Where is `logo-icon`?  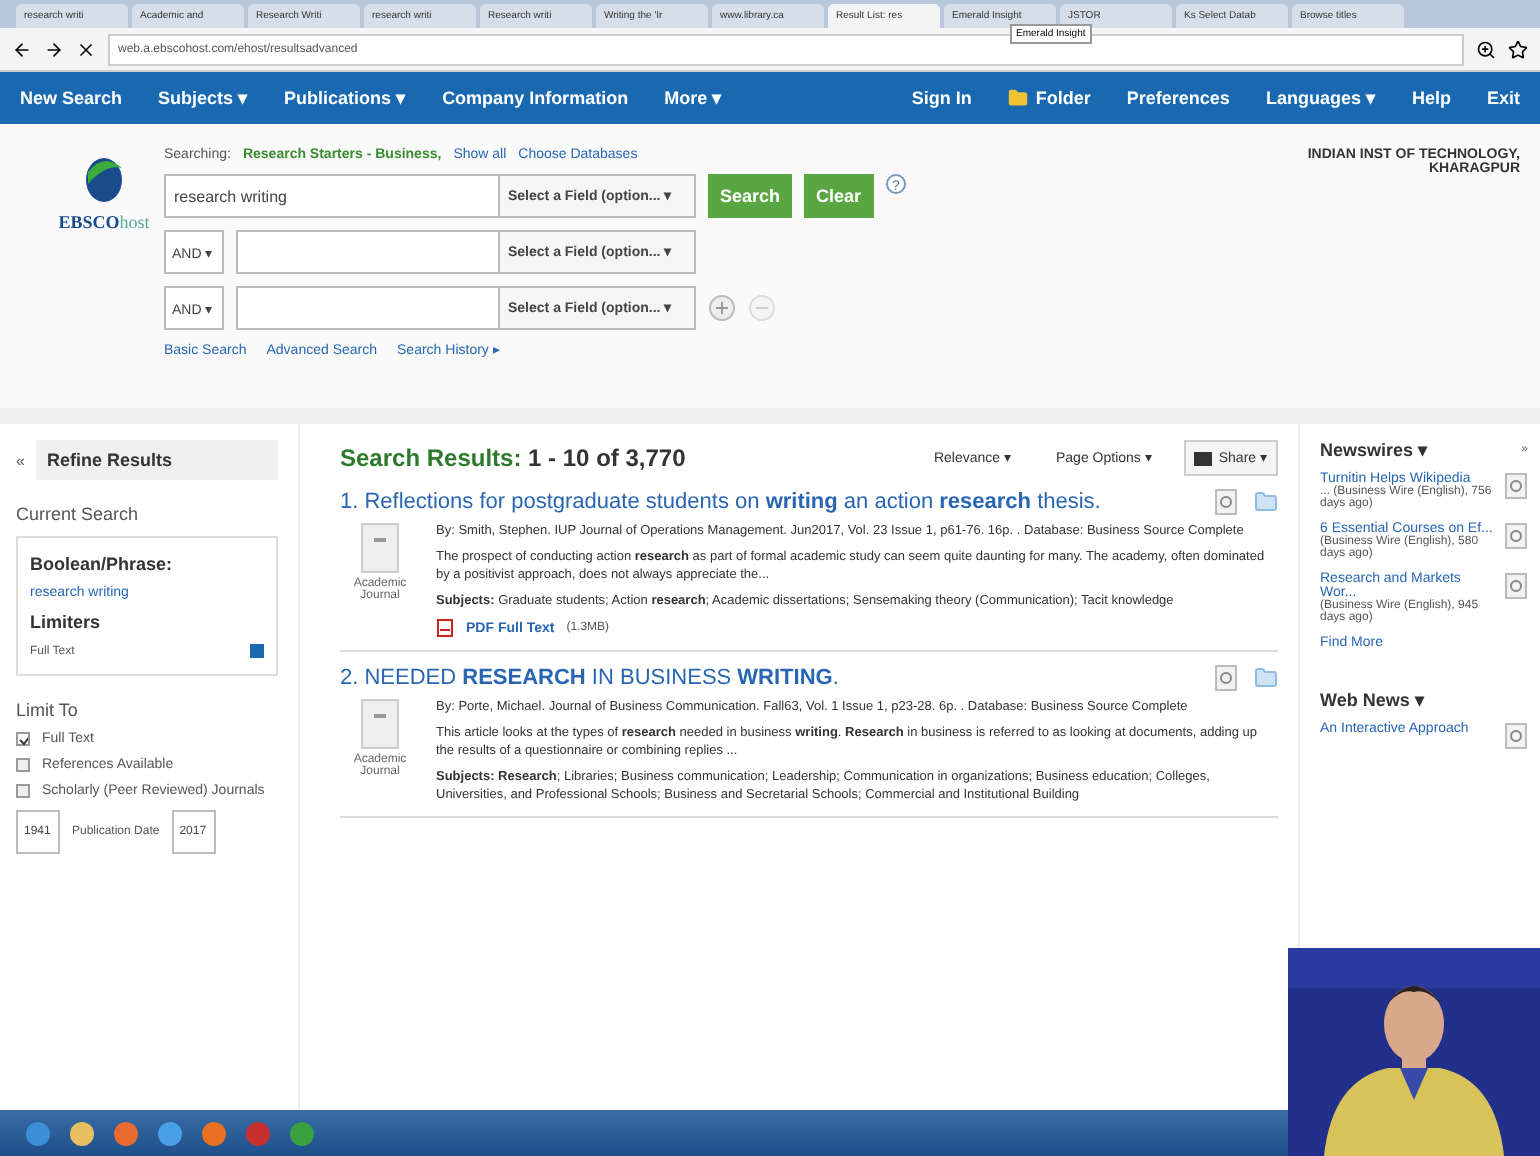
logo-icon is located at coordinates (104, 180).